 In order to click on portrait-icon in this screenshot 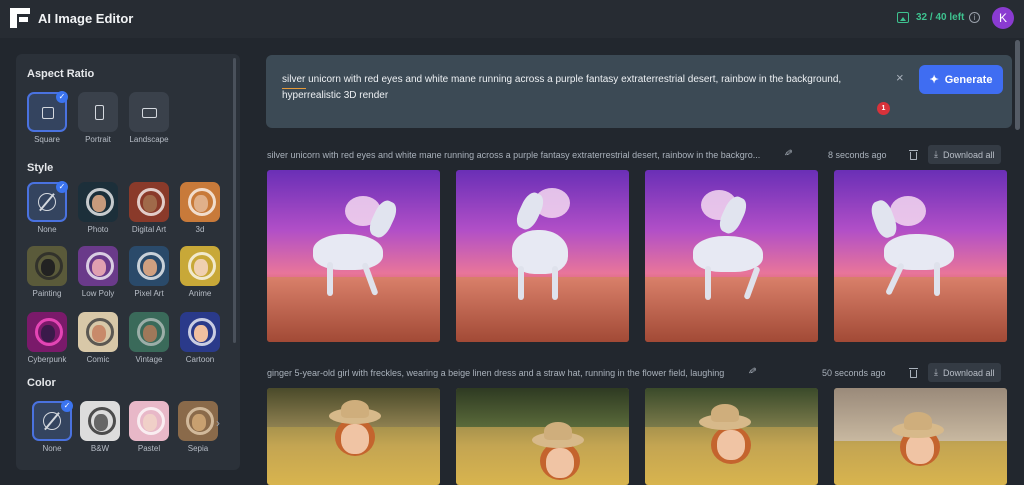, I will do `click(99, 112)`.